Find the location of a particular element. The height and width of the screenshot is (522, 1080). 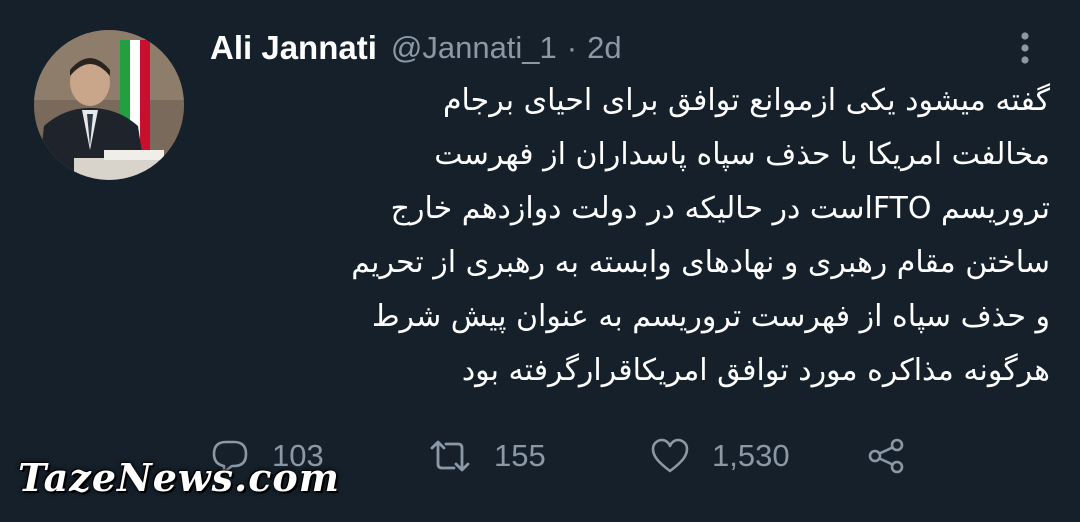

watermark: TazeNews.com is located at coordinates (179, 477).